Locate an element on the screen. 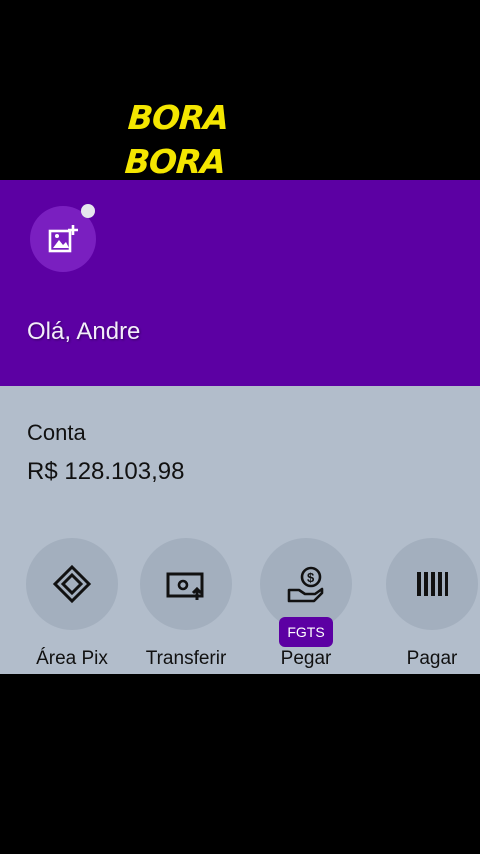  loan-button: $ Pegar is located at coordinates (306, 606).